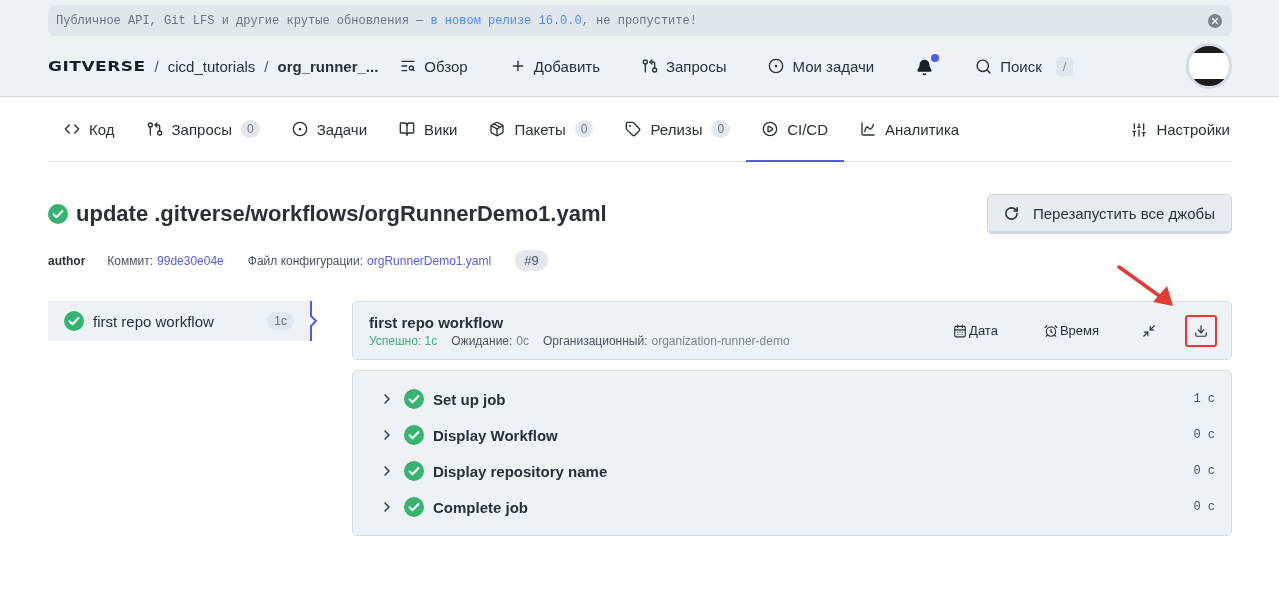 The height and width of the screenshot is (600, 1279). What do you see at coordinates (541, 130) in the screenshot?
I see `tab: Пакеты 0` at bounding box center [541, 130].